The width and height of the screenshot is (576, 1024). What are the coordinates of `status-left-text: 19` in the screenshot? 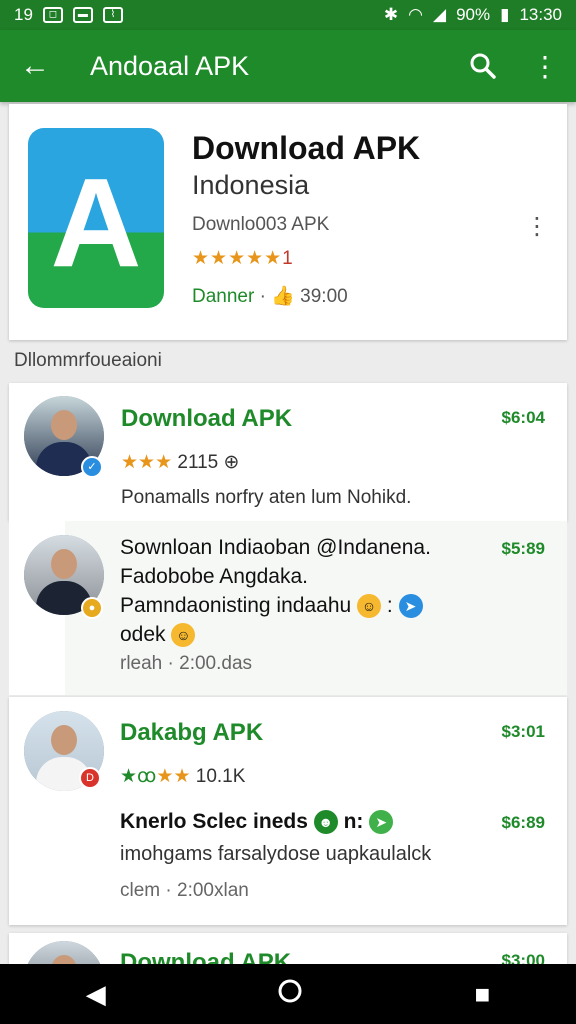 It's located at (23, 14).